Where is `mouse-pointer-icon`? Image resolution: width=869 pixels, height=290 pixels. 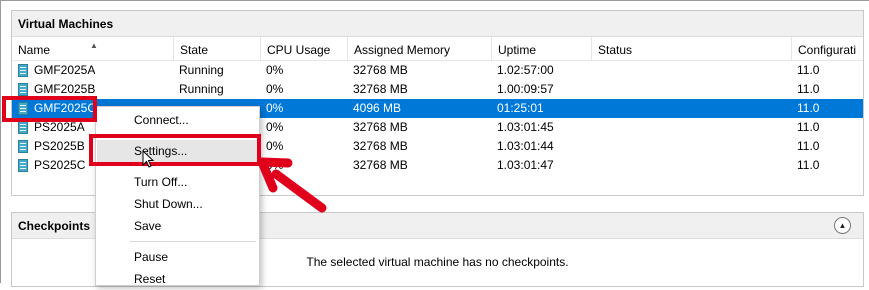 mouse-pointer-icon is located at coordinates (148, 159).